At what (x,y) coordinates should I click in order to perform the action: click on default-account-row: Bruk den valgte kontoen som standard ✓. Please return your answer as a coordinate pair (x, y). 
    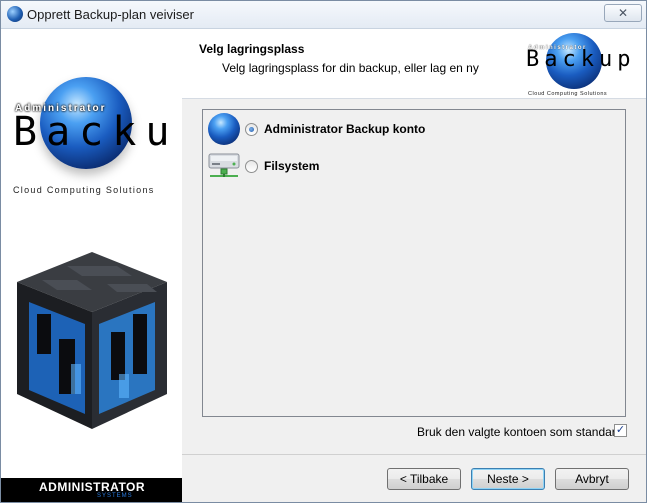
    Looking at the image, I should click on (522, 432).